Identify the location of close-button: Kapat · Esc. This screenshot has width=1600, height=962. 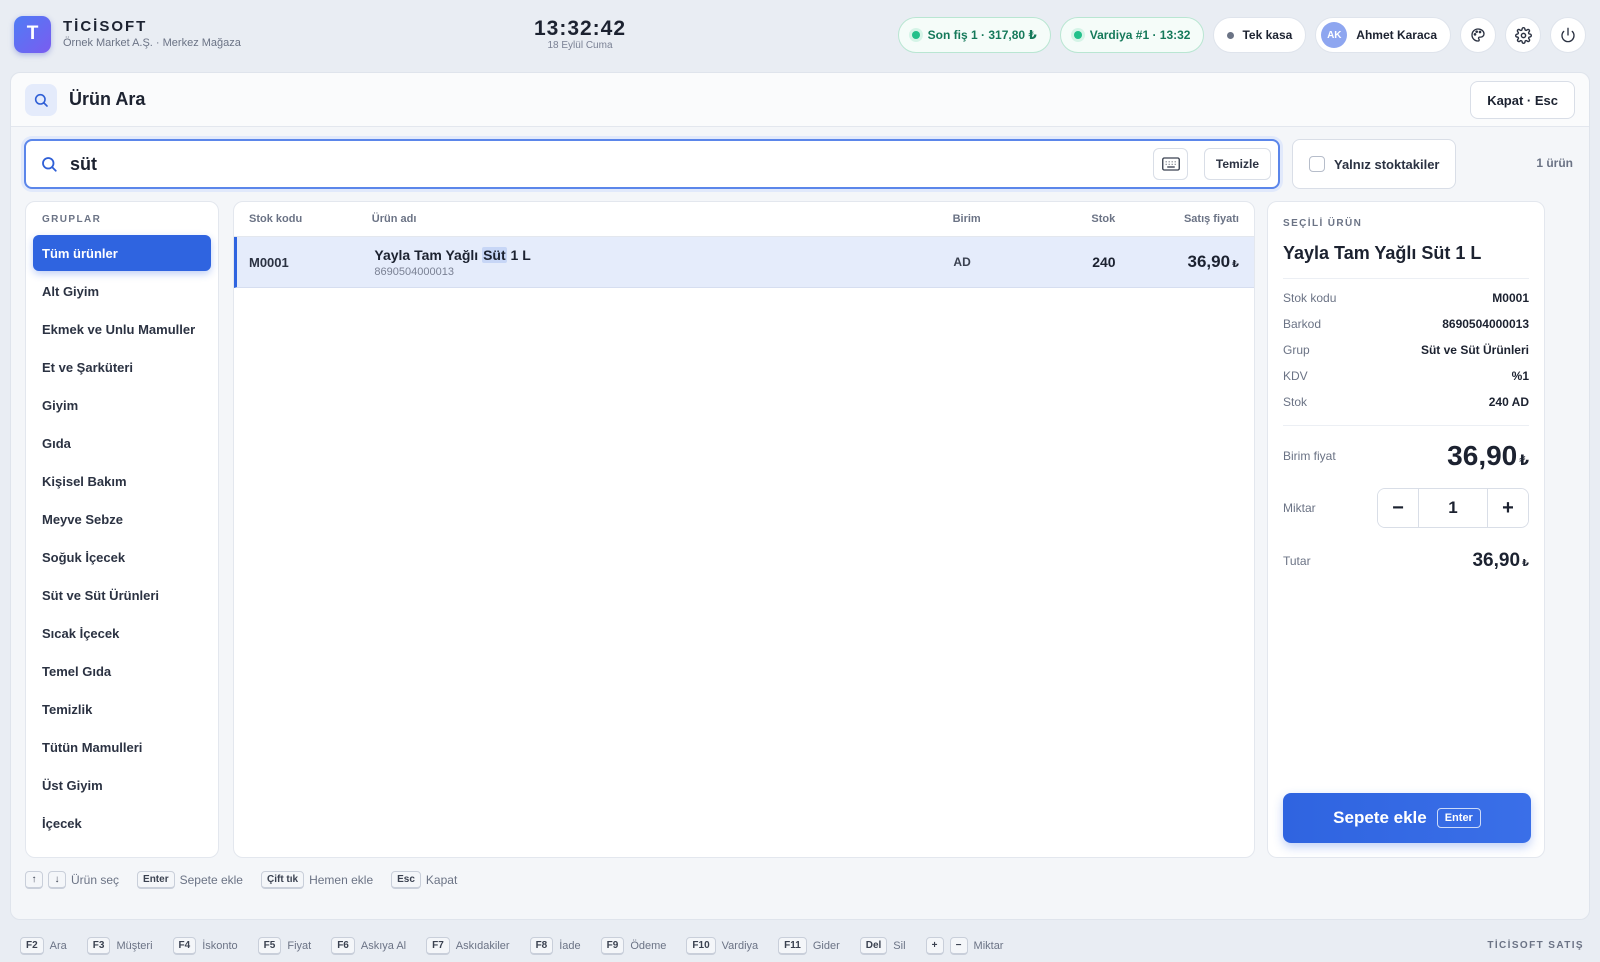
(1522, 100).